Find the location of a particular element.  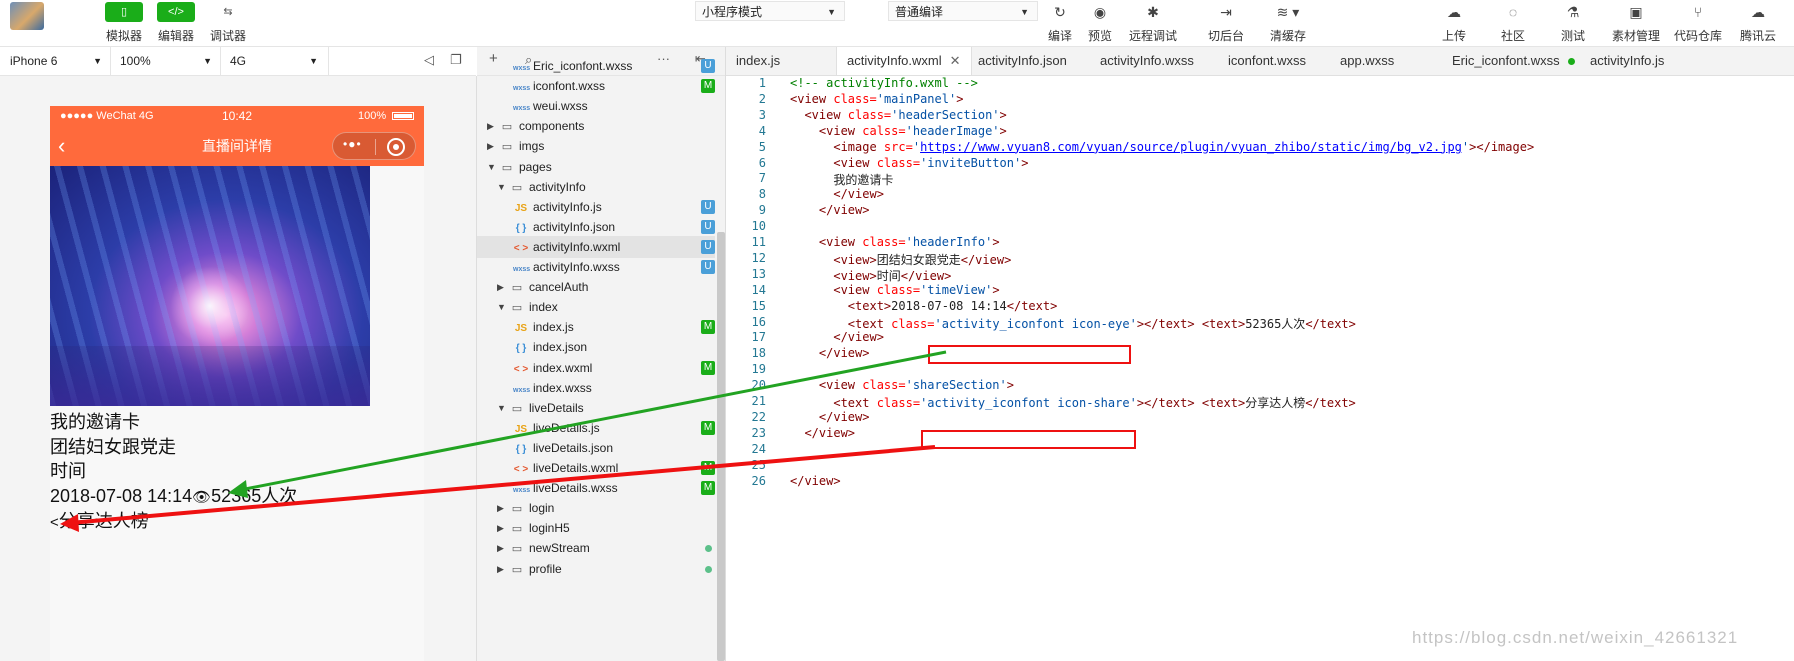

folder-item: ▼ ▭ pages is located at coordinates (596, 167).